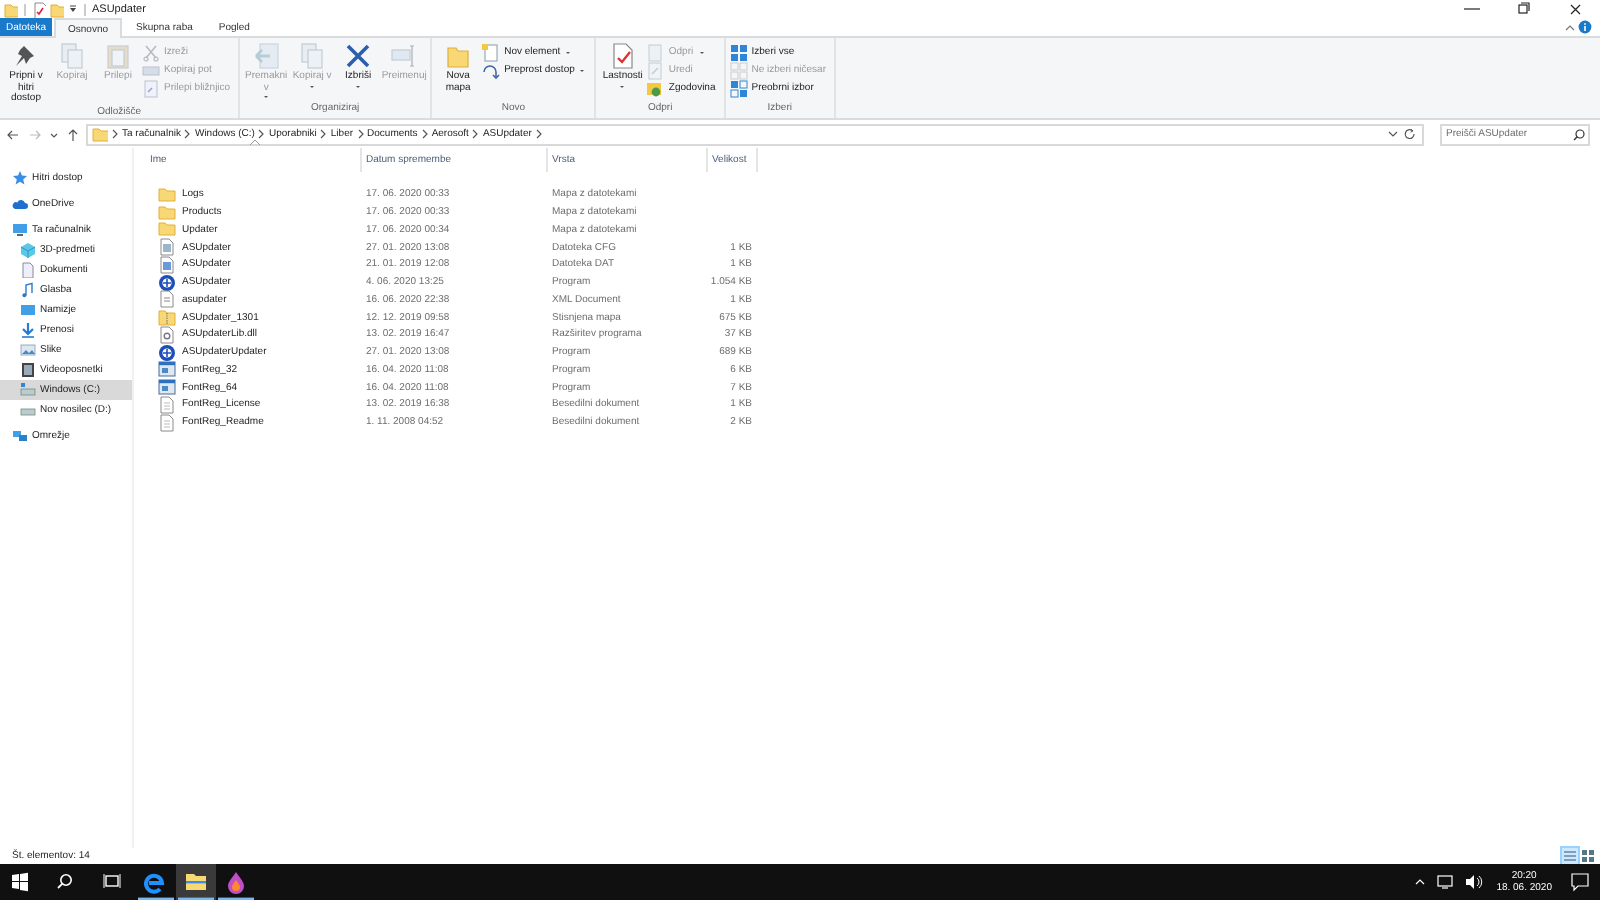  Describe the element at coordinates (655, 70) in the screenshot. I see `edit-icon` at that location.